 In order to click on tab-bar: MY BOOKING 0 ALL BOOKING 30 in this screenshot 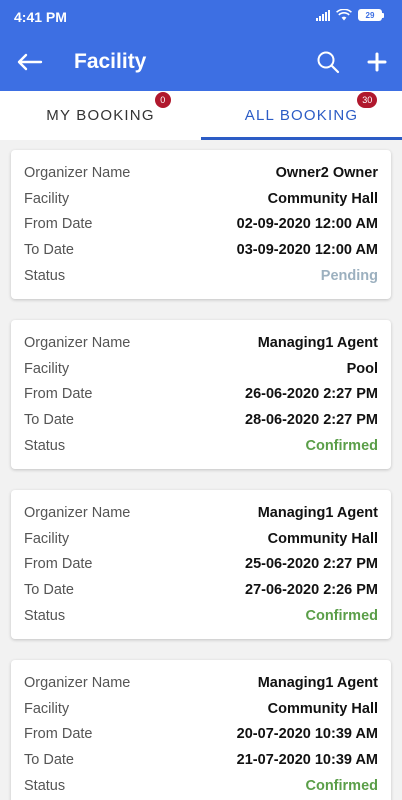, I will do `click(201, 115)`.